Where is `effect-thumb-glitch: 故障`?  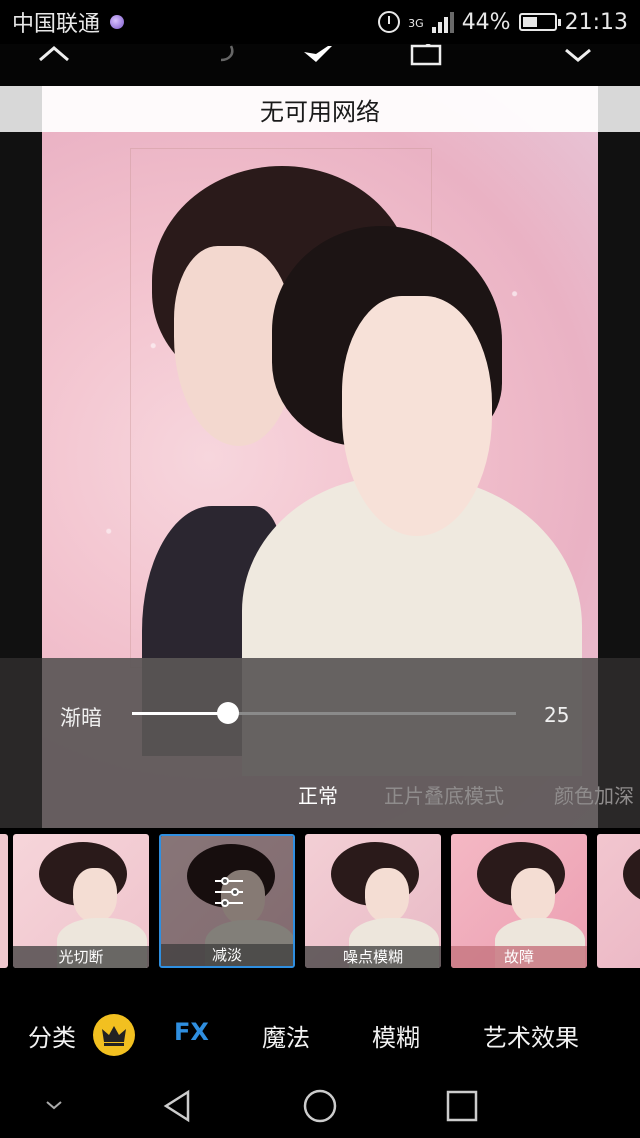
effect-thumb-glitch: 故障 is located at coordinates (519, 901).